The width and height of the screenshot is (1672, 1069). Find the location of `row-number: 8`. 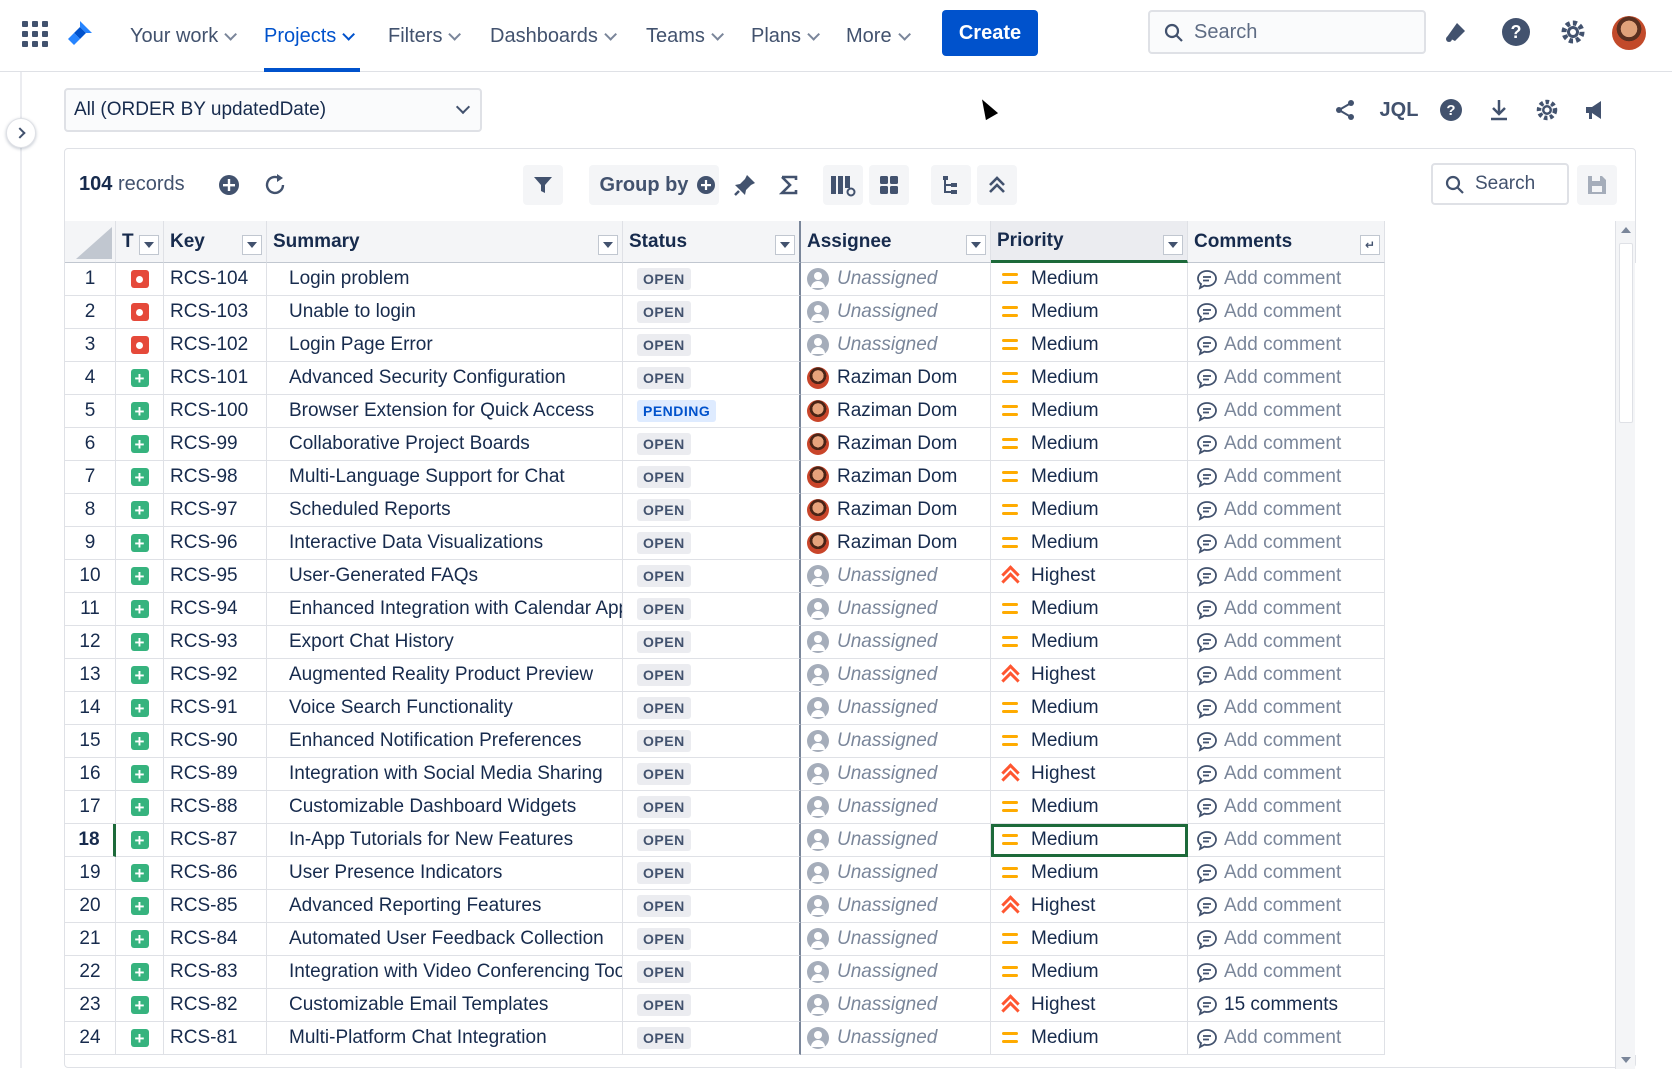

row-number: 8 is located at coordinates (90, 510).